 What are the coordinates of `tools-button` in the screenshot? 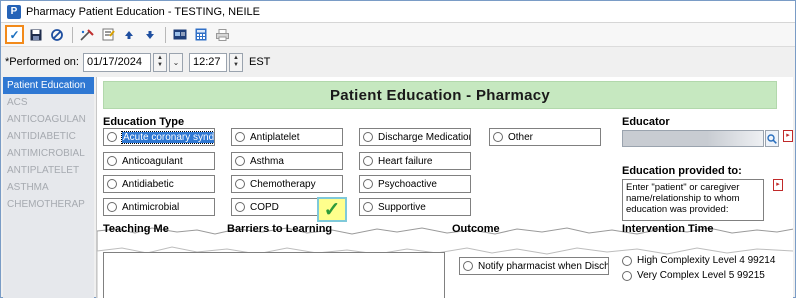 It's located at (87, 35).